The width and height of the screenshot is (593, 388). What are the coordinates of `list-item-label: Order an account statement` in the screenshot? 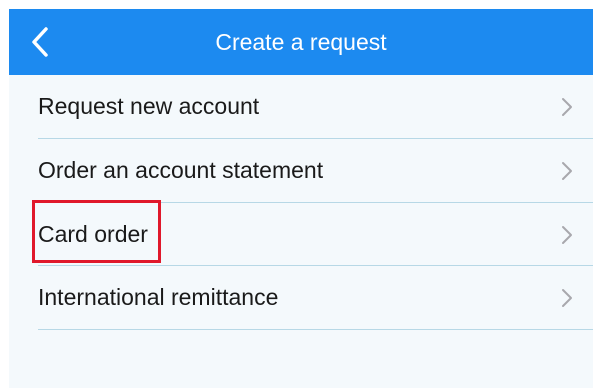 It's located at (181, 170).